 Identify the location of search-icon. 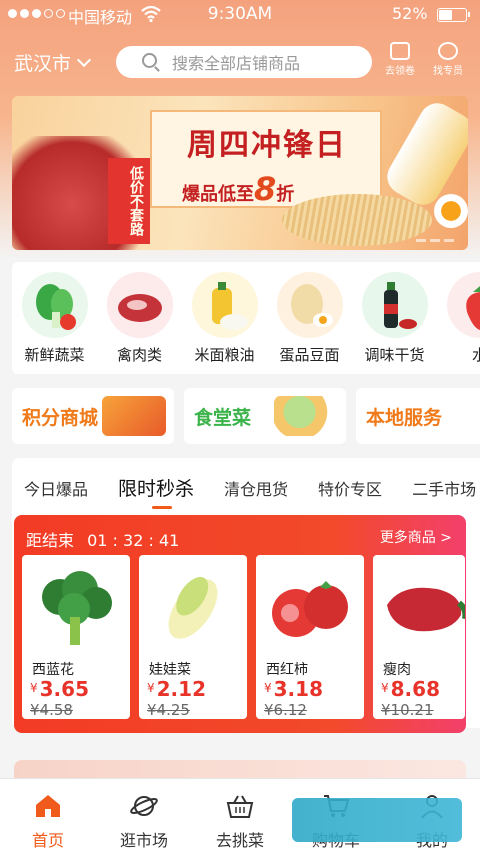
(149, 60).